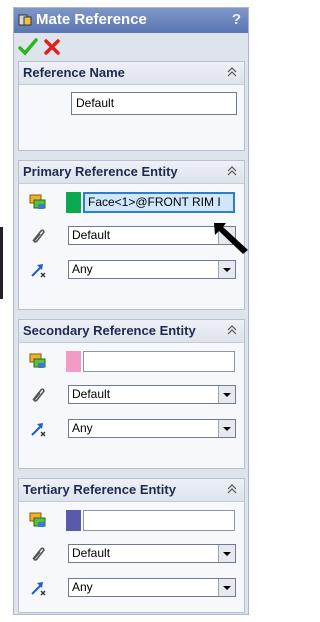 This screenshot has height=622, width=320. What do you see at coordinates (152, 553) in the screenshot?
I see `tertiary-mate-type-select: Default` at bounding box center [152, 553].